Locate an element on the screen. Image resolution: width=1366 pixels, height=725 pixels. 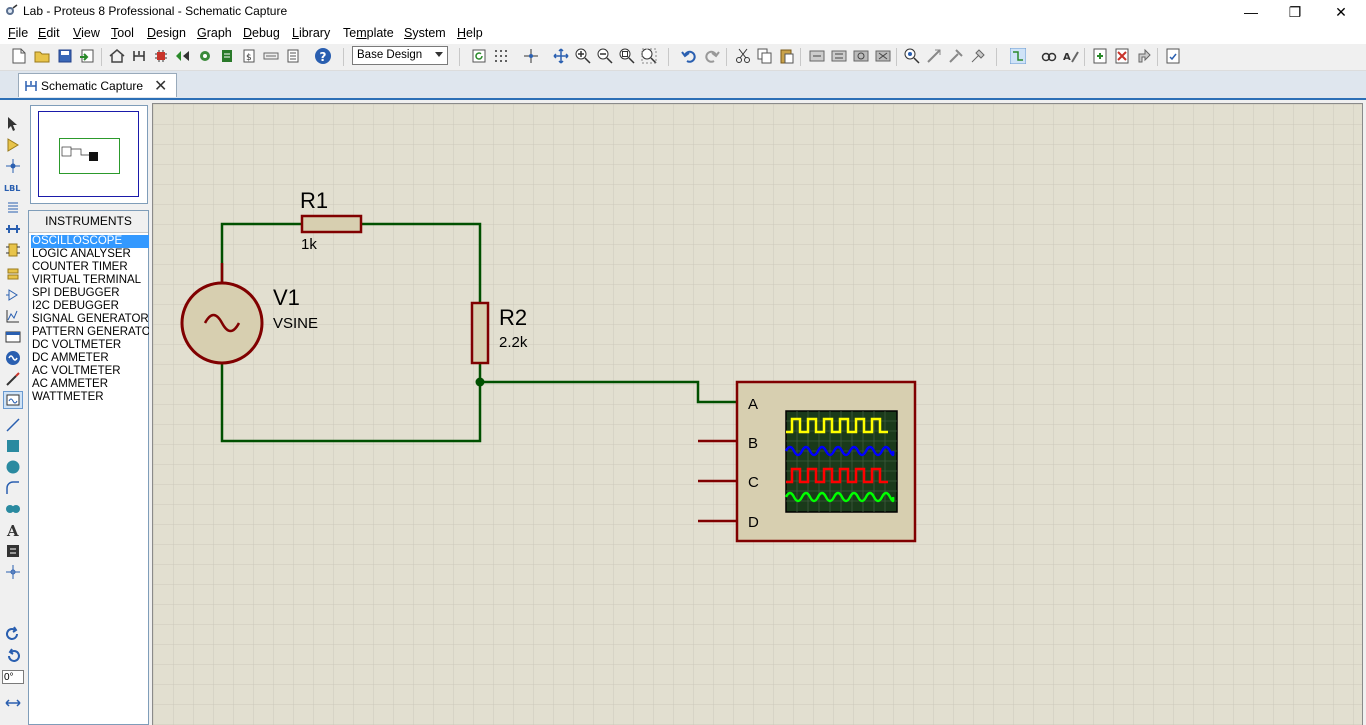
zoom-area-icon is located at coordinates (649, 56).